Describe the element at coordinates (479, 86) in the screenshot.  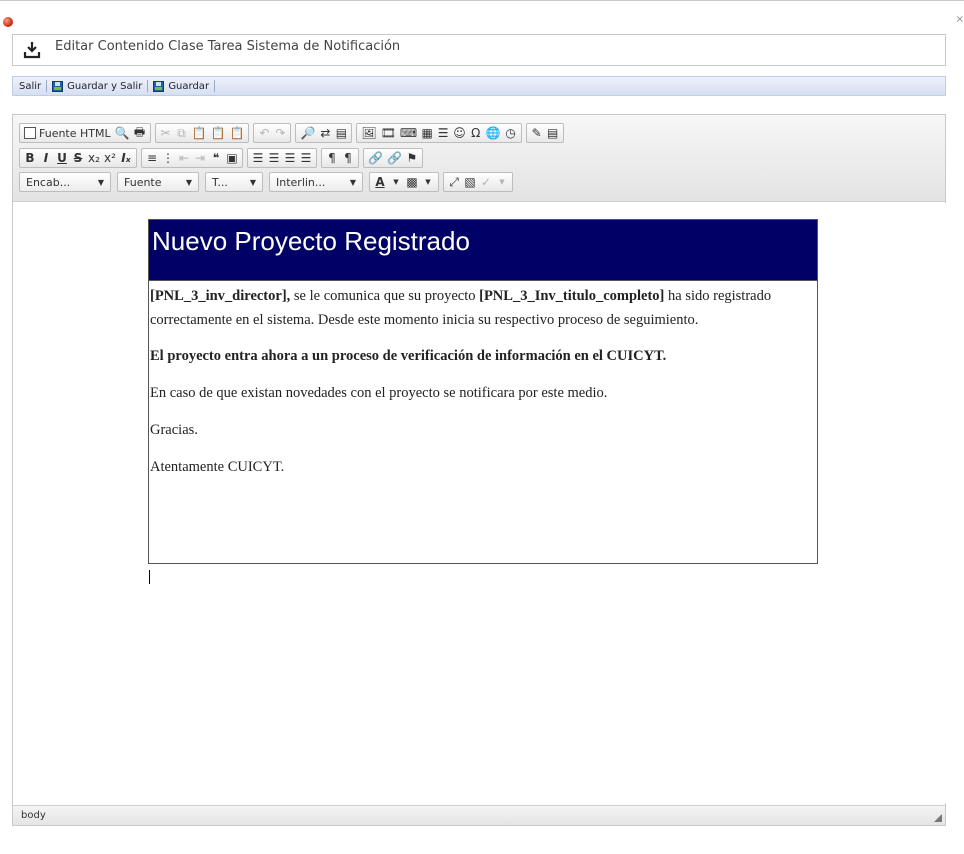
I see `actions-bar: Salir Guardar y Salir Guardar` at that location.